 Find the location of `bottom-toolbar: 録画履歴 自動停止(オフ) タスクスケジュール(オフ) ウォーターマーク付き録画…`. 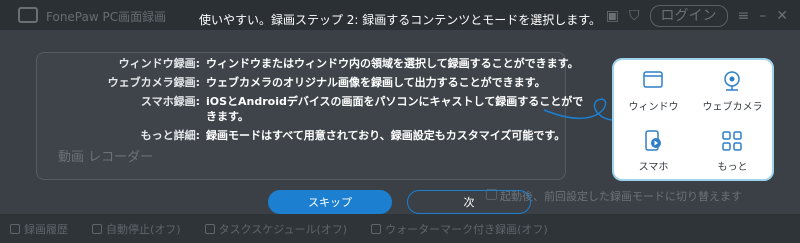

bottom-toolbar: 録画履歴 自動停止(オフ) タスクスケジュール(オフ) ウォーターマーク付き録画… is located at coordinates (400, 228).